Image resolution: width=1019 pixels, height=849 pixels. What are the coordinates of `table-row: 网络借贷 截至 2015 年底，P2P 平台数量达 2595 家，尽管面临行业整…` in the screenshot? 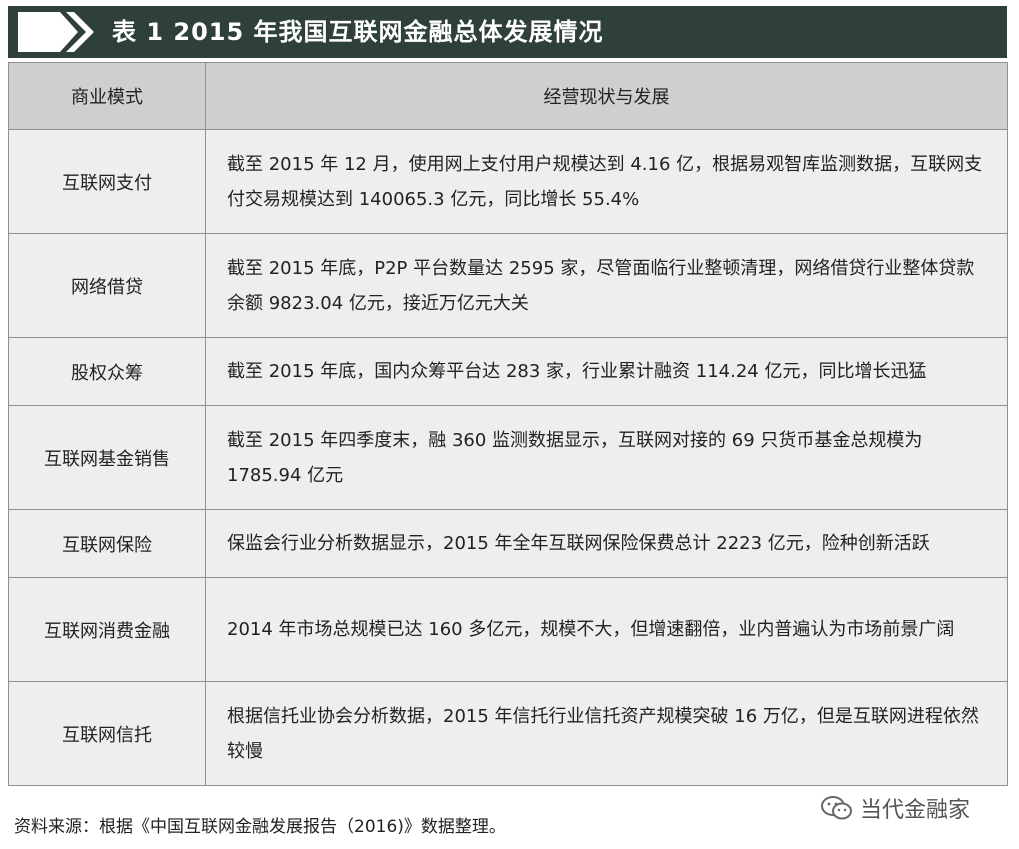 It's located at (508, 285).